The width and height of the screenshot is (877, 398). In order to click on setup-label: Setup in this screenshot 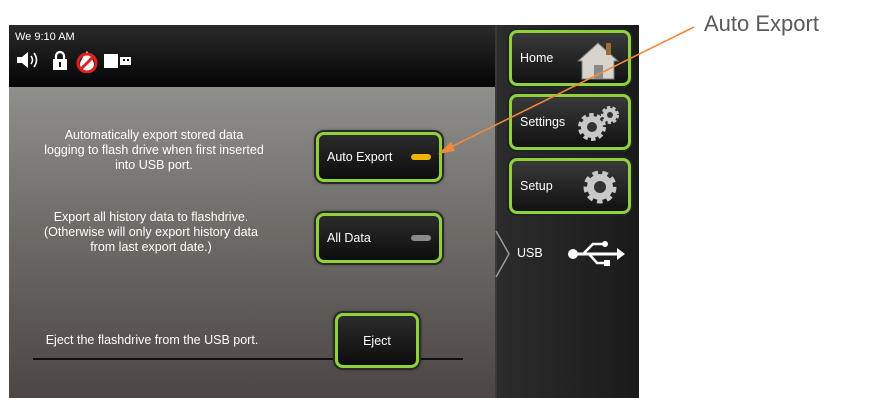, I will do `click(536, 186)`.